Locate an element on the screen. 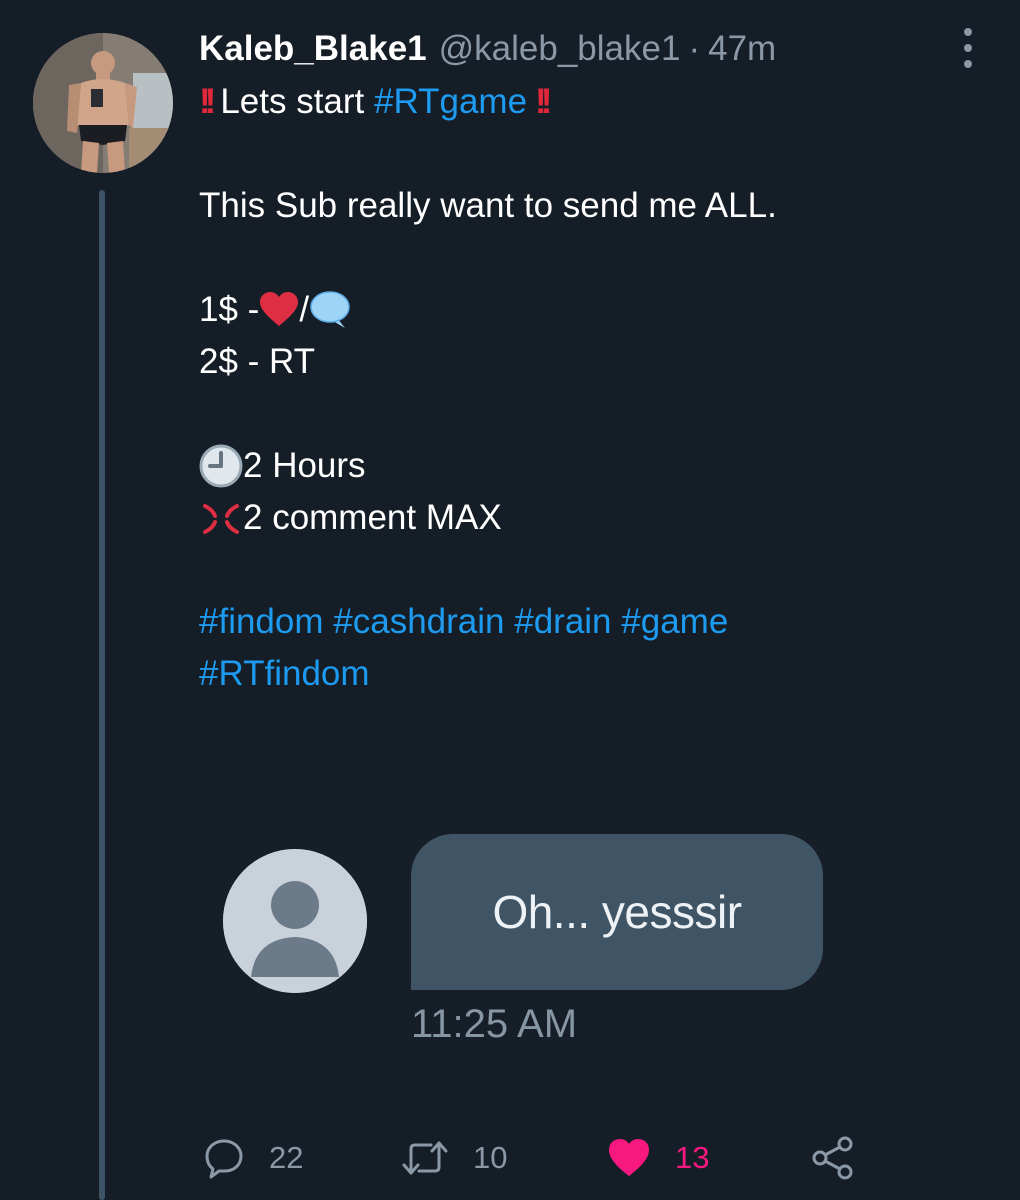  tweet-header: Kaleb_Blake1 @kaleb_blake1 · 47m is located at coordinates (487, 49).